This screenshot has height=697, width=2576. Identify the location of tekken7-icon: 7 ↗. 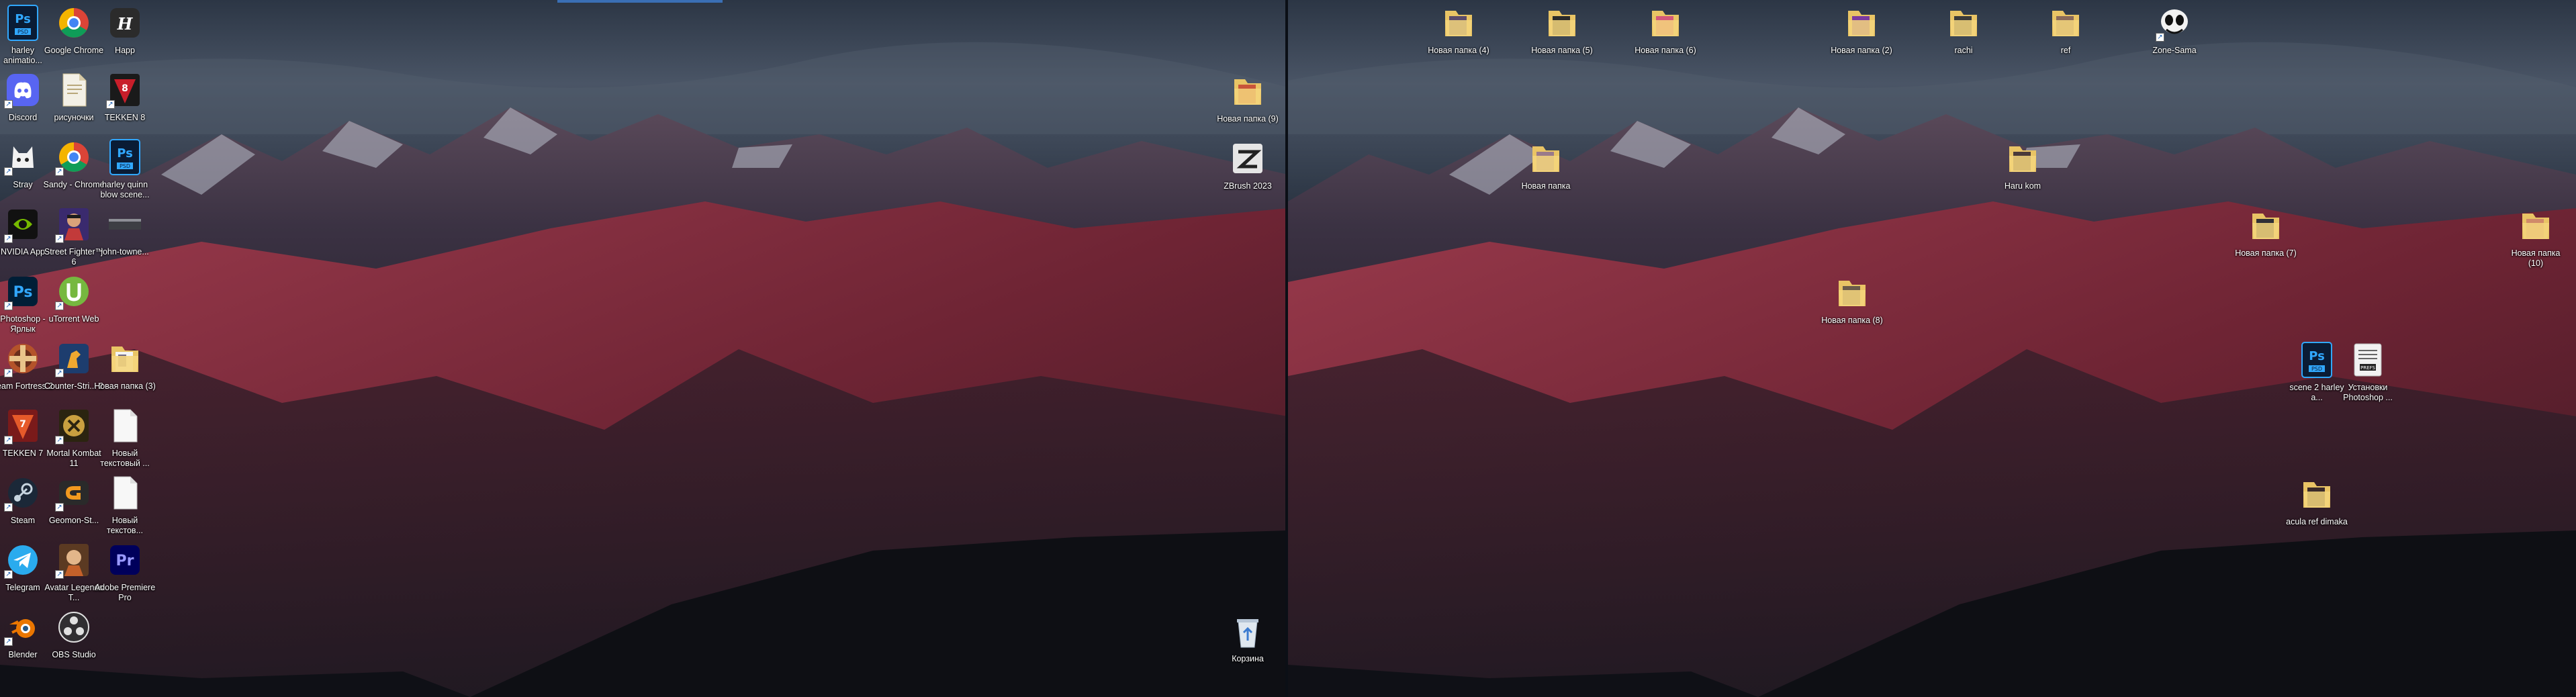
(23, 426).